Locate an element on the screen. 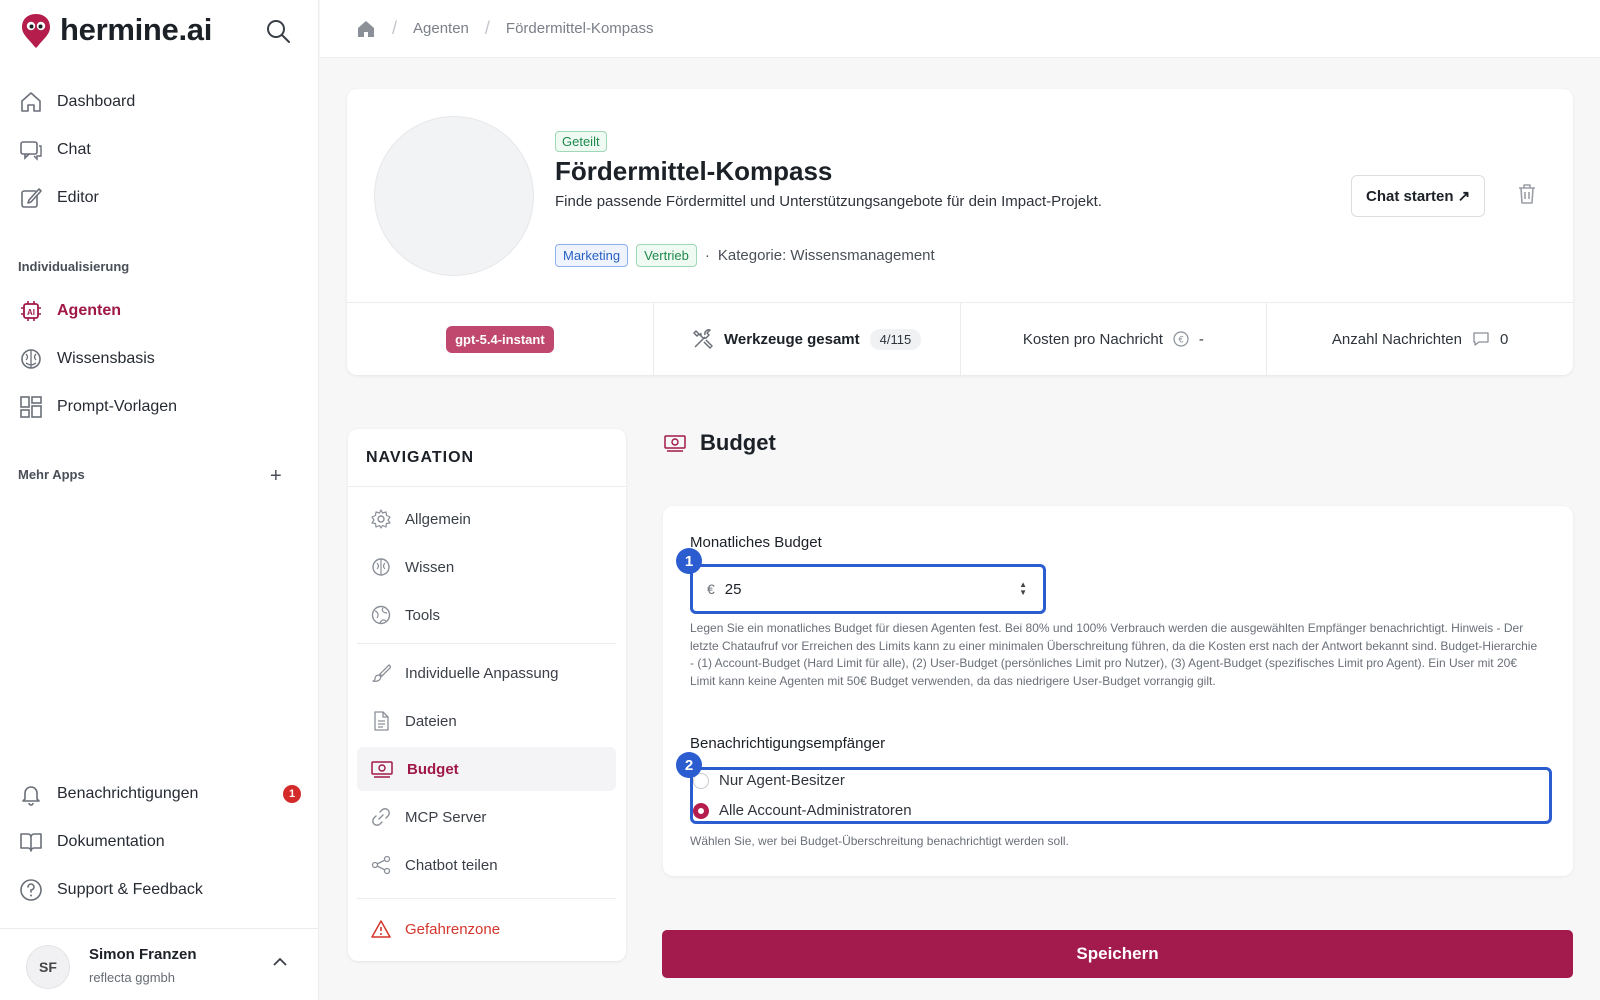 The width and height of the screenshot is (1600, 1000). model-badge: gpt-5.4-instant is located at coordinates (500, 339).